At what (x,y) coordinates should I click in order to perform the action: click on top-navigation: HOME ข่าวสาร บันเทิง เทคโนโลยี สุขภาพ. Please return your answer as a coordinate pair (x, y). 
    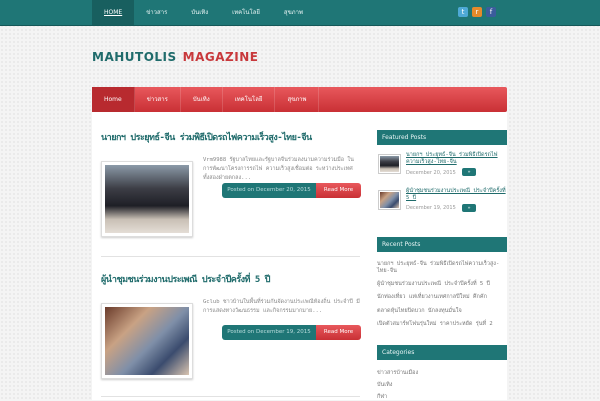
    Looking at the image, I should click on (203, 12).